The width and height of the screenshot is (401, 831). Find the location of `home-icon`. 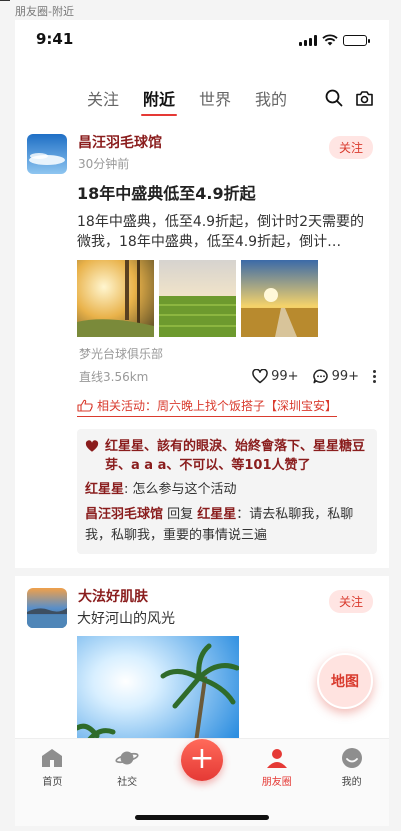

home-icon is located at coordinates (52, 758).